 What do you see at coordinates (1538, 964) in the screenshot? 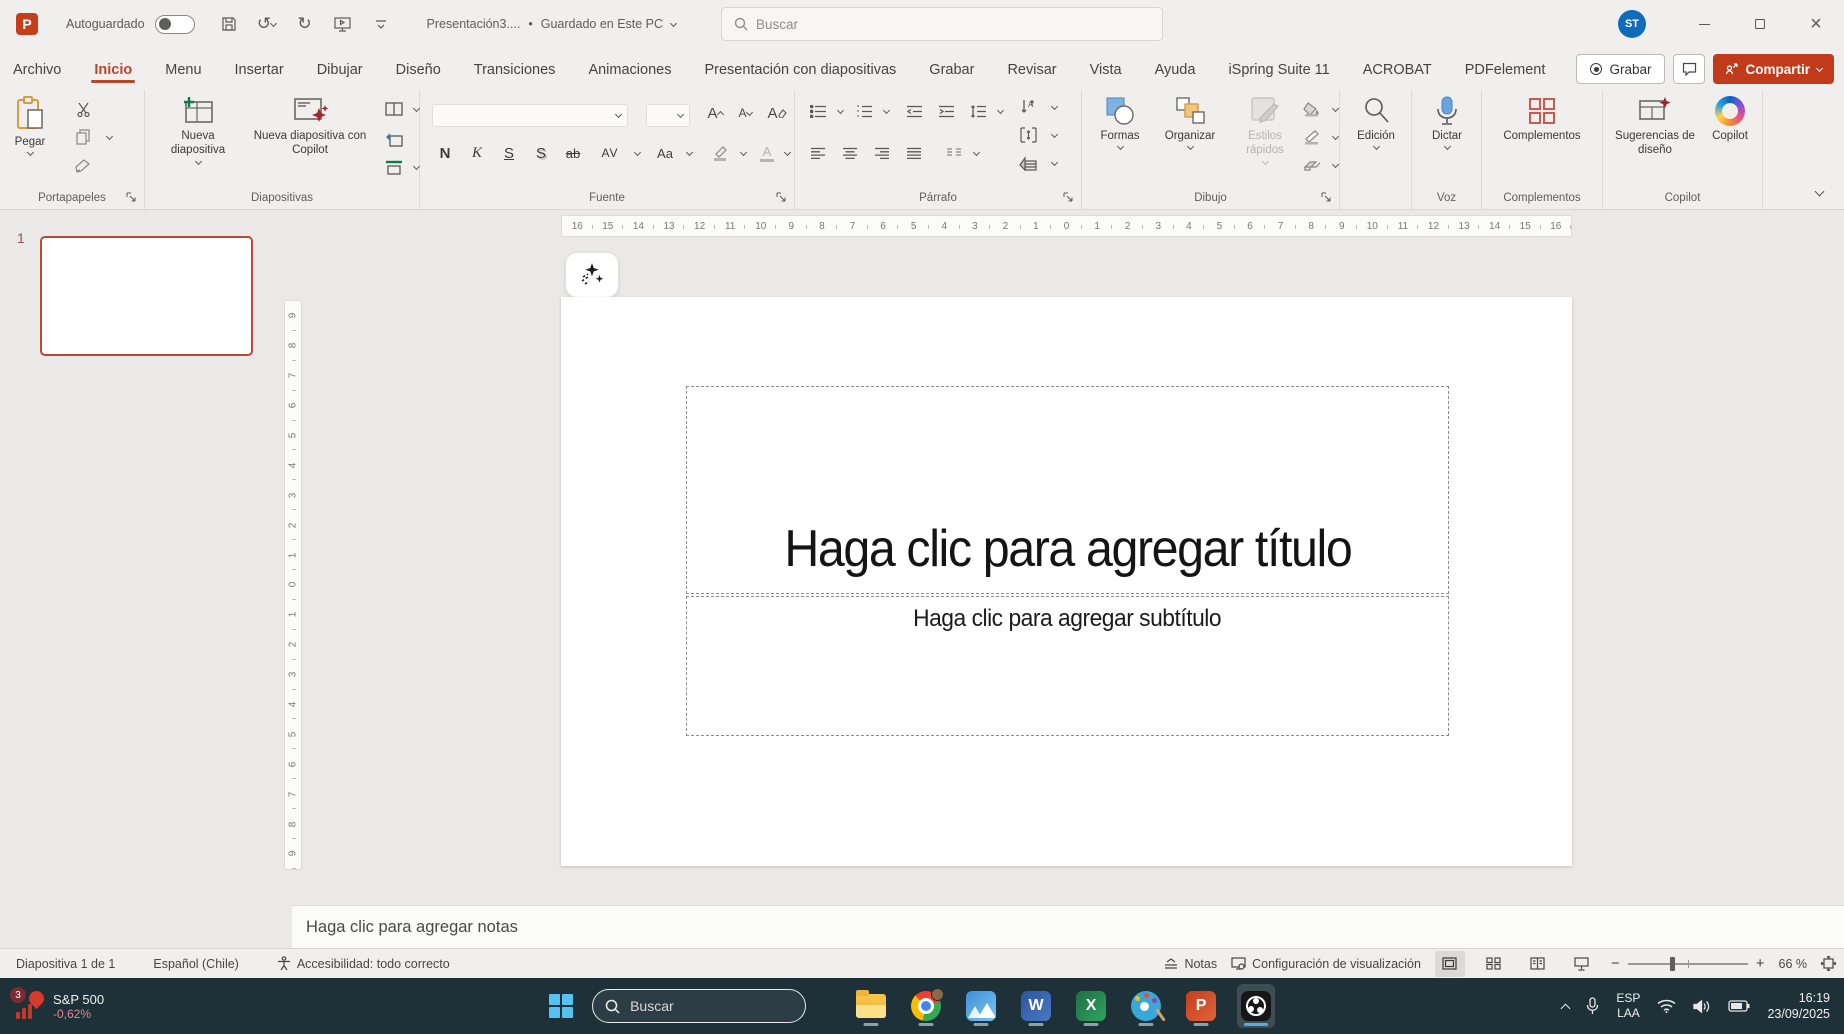
I see `view-reading-button` at bounding box center [1538, 964].